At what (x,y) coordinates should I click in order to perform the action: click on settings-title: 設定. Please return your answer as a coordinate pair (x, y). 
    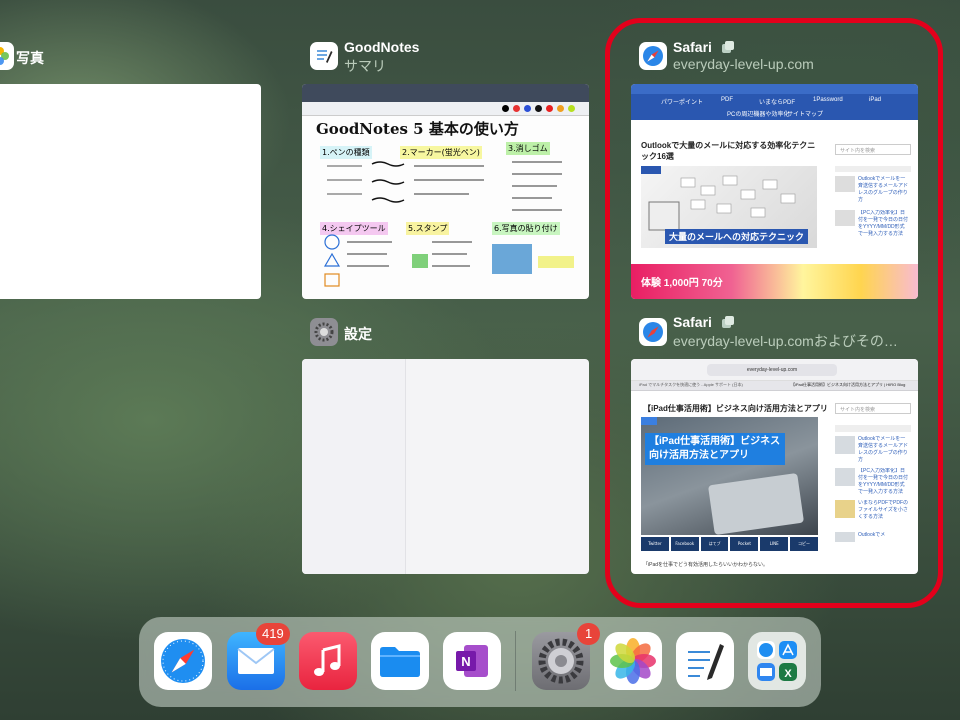
    Looking at the image, I should click on (358, 334).